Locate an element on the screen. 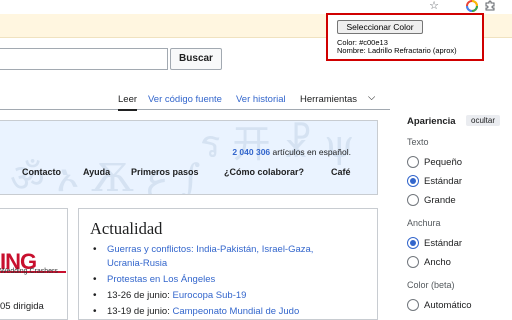  text-size-standard-radio is located at coordinates (413, 181).